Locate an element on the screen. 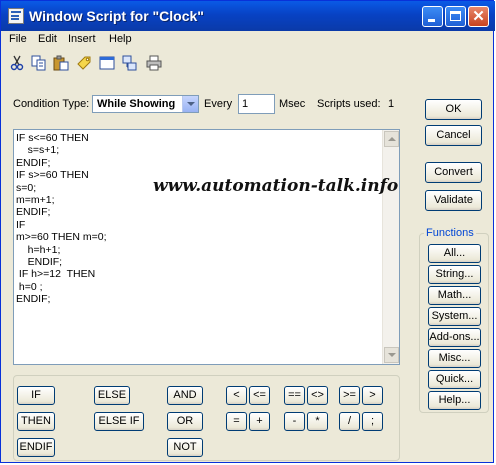 Image resolution: width=496 pixels, height=465 pixels. condition-type-select: While Showing is located at coordinates (145, 104).